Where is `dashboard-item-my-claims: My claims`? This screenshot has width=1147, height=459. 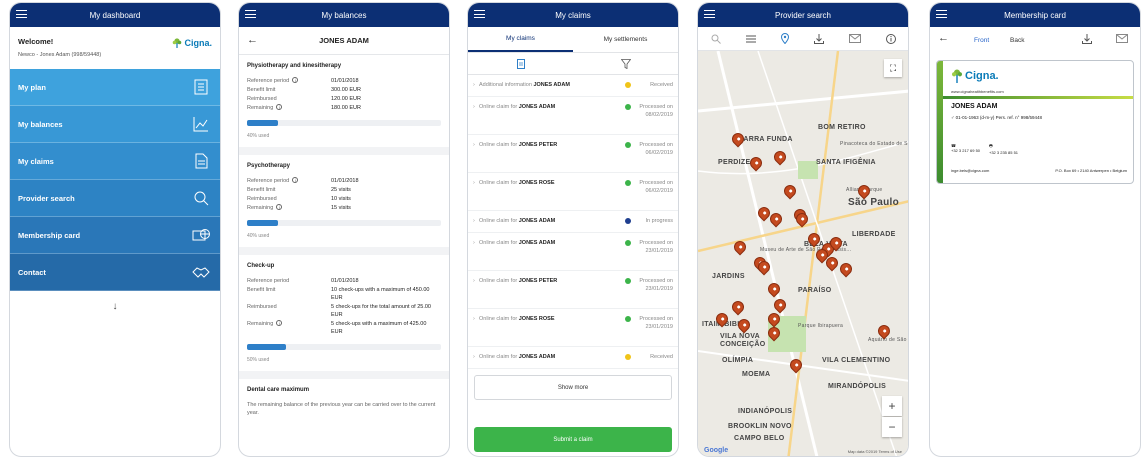 dashboard-item-my-claims: My claims is located at coordinates (115, 161).